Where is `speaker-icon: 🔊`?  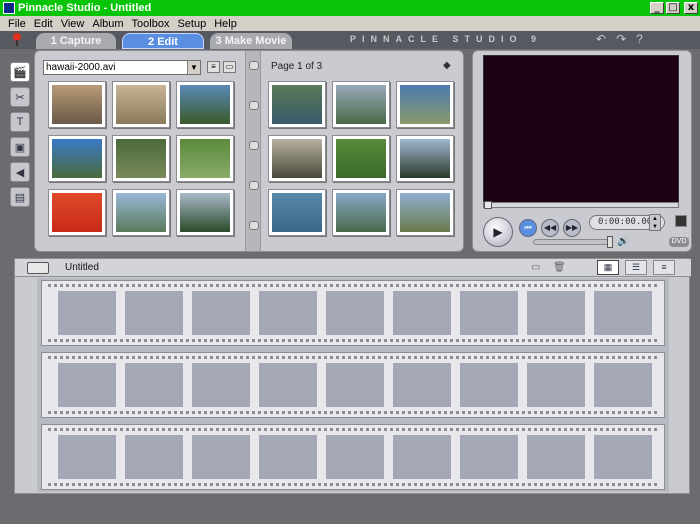 speaker-icon: 🔊 is located at coordinates (623, 241).